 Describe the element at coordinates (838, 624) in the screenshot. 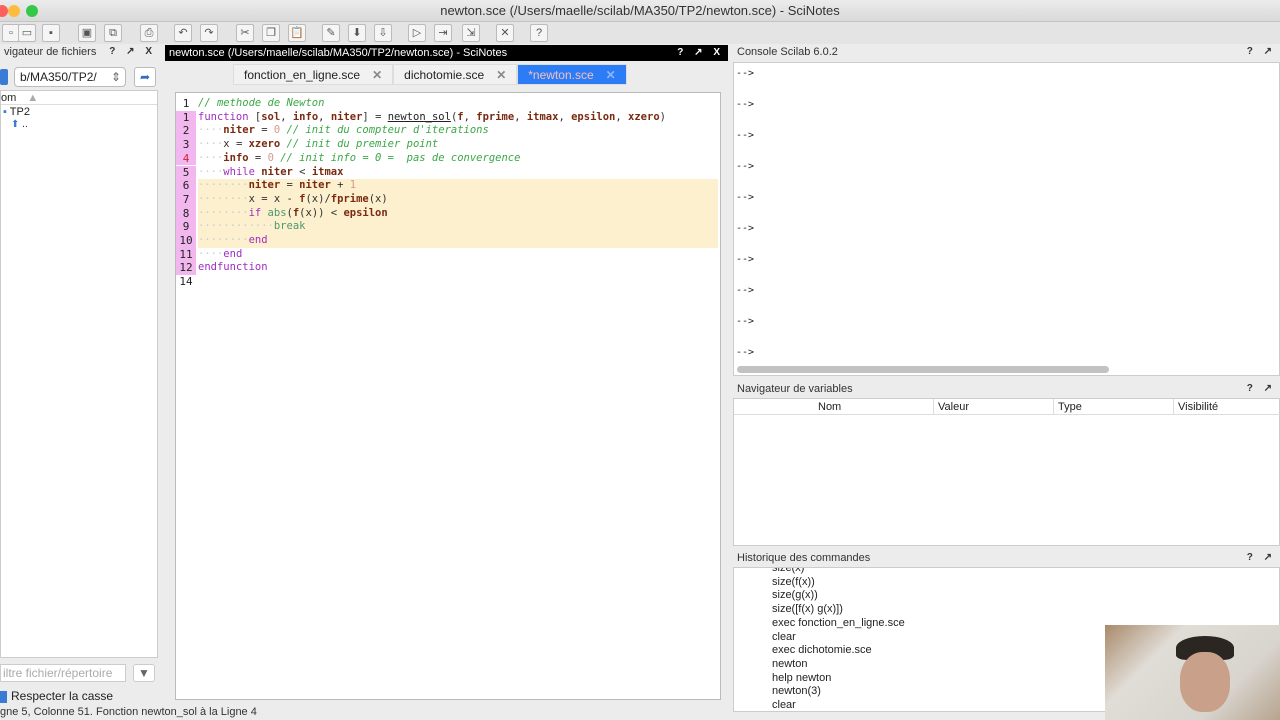

I see `history-item: exec fonction_en_ligne.sce` at that location.